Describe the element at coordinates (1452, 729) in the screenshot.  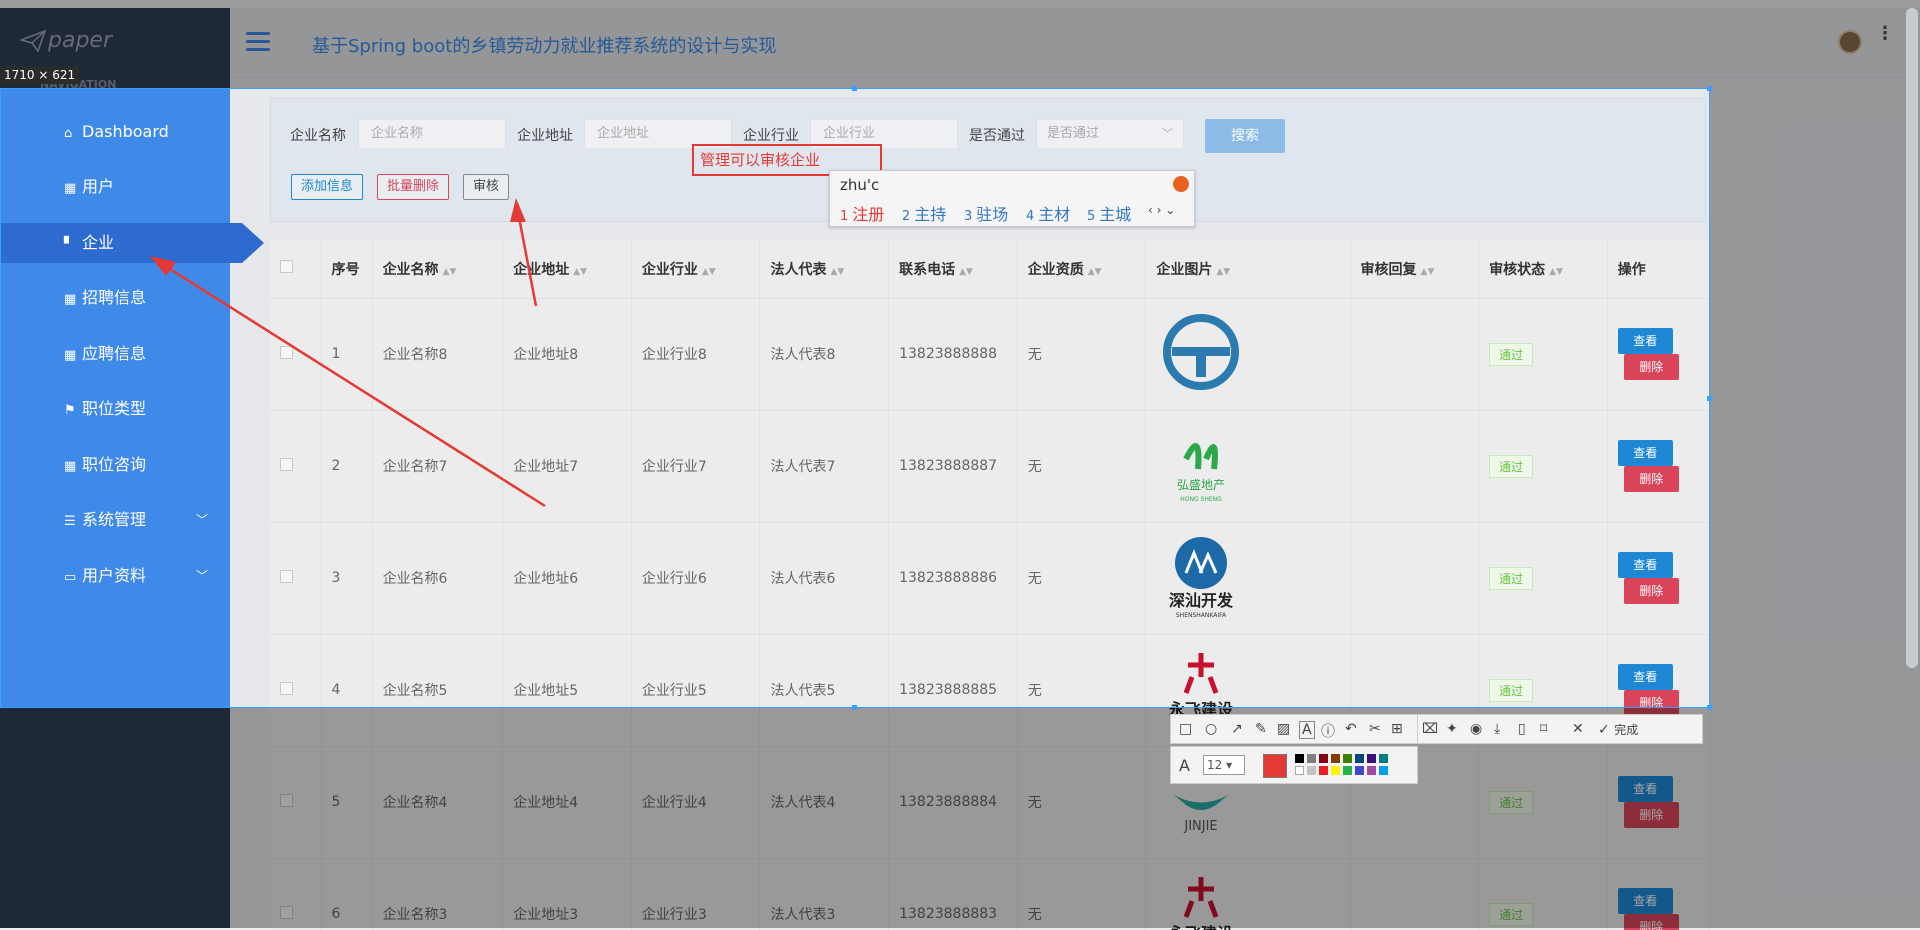
I see `pin-icon: ✦` at that location.